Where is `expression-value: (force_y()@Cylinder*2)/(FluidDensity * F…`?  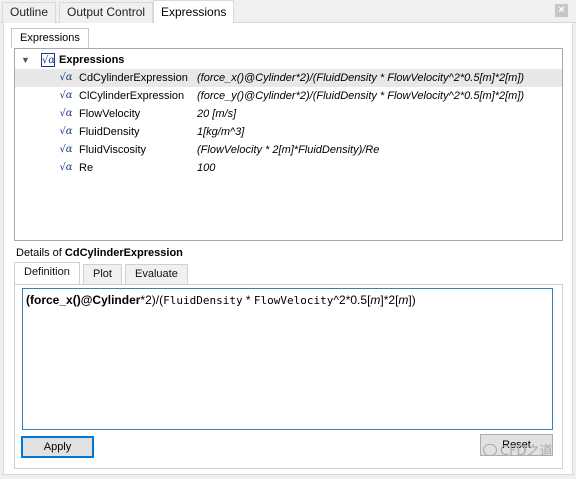
expression-value: (force_y()@Cylinder*2)/(FluidDensity * F… is located at coordinates (361, 96).